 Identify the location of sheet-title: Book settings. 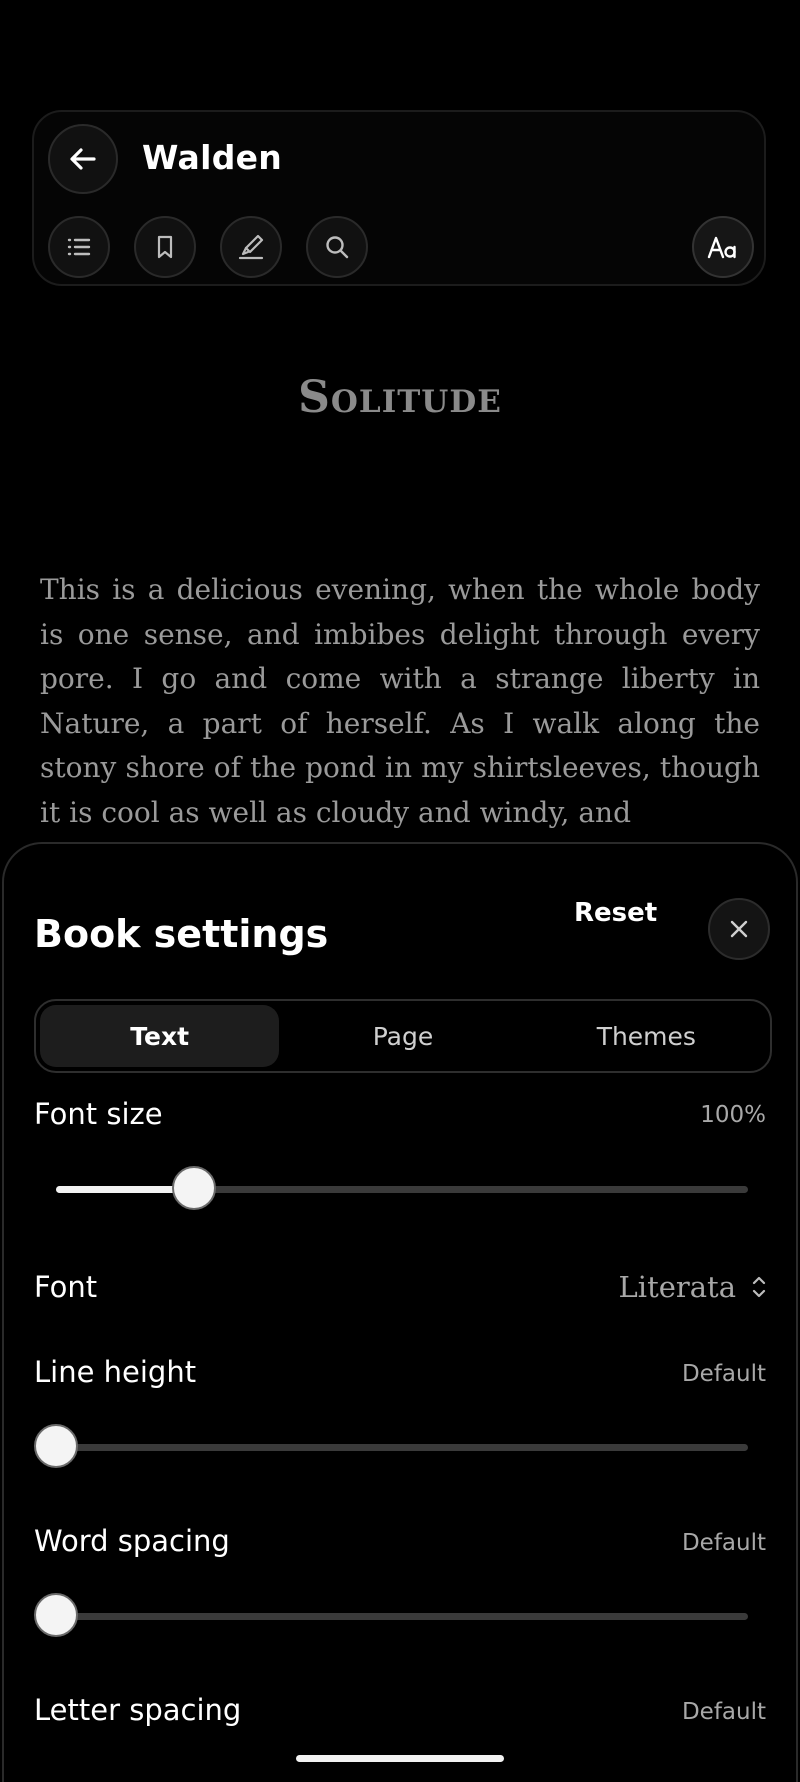
(181, 934).